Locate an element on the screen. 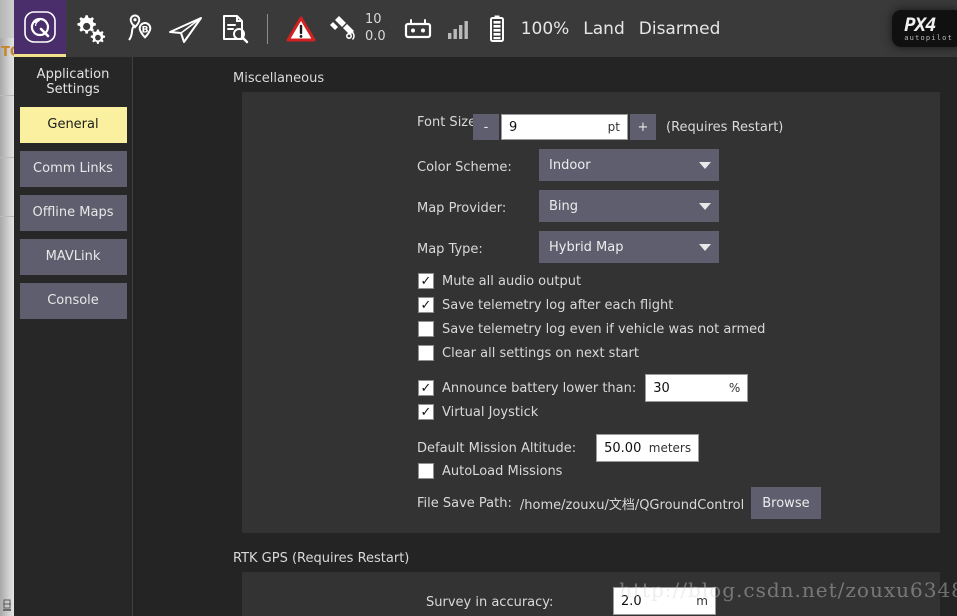 The image size is (957, 616). map-type-label: Map Type: is located at coordinates (450, 249).